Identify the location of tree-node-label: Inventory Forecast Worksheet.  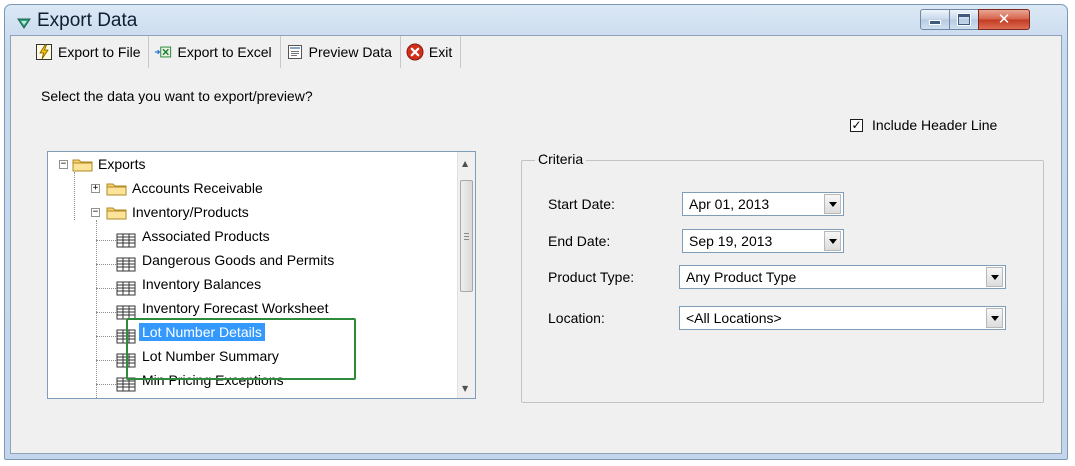
(235, 308).